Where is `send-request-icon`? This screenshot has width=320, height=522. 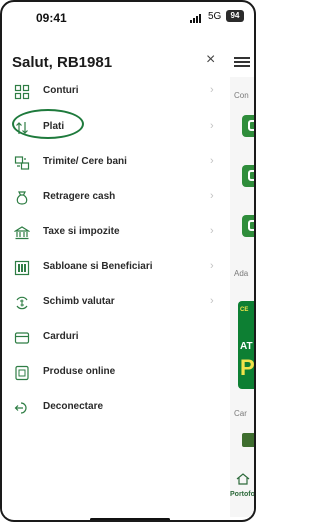 send-request-icon is located at coordinates (22, 163).